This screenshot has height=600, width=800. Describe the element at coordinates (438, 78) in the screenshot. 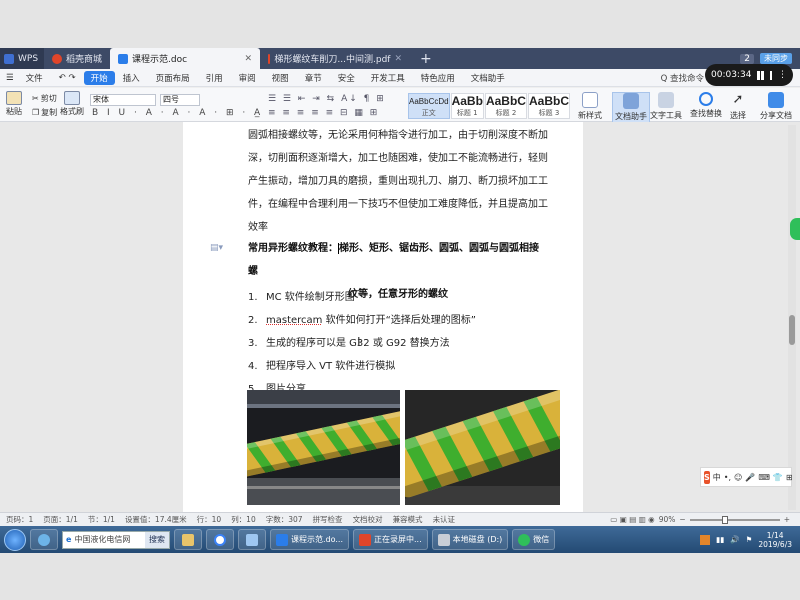

I see `menu-special-apps: 特色应用` at that location.